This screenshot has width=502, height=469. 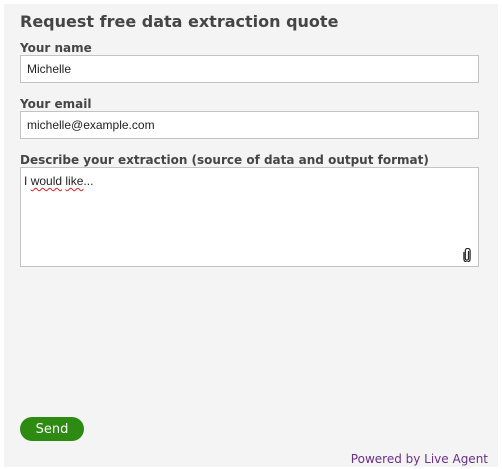 I want to click on misspelled-word: would, so click(x=46, y=181).